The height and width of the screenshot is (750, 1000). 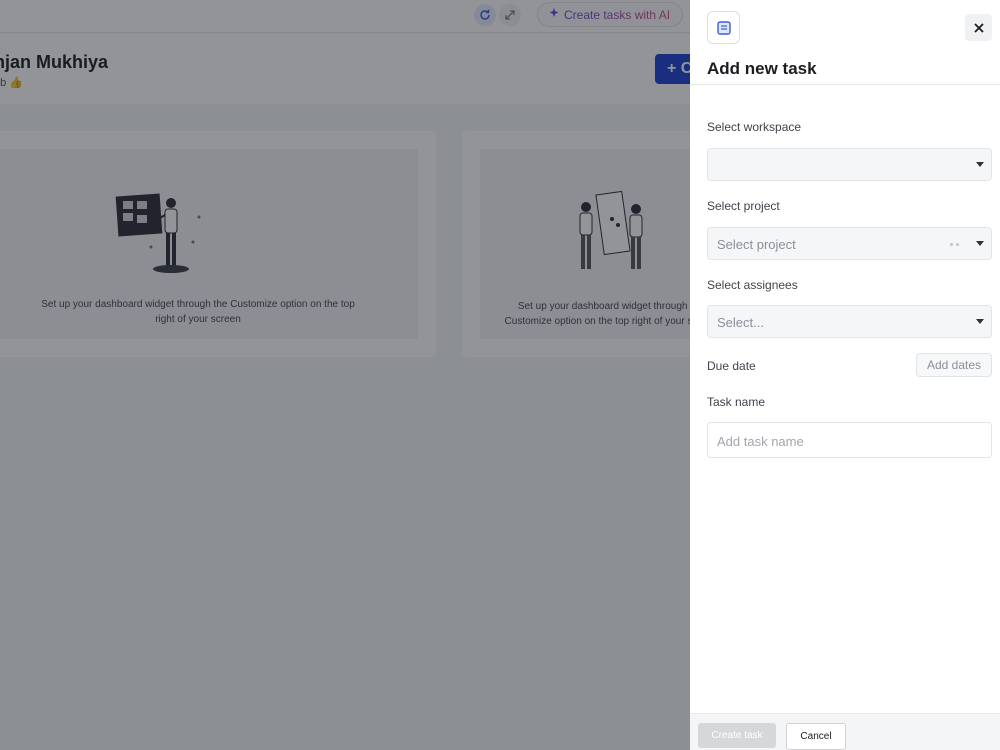 I want to click on assignees-label: Select assignees, so click(x=752, y=285).